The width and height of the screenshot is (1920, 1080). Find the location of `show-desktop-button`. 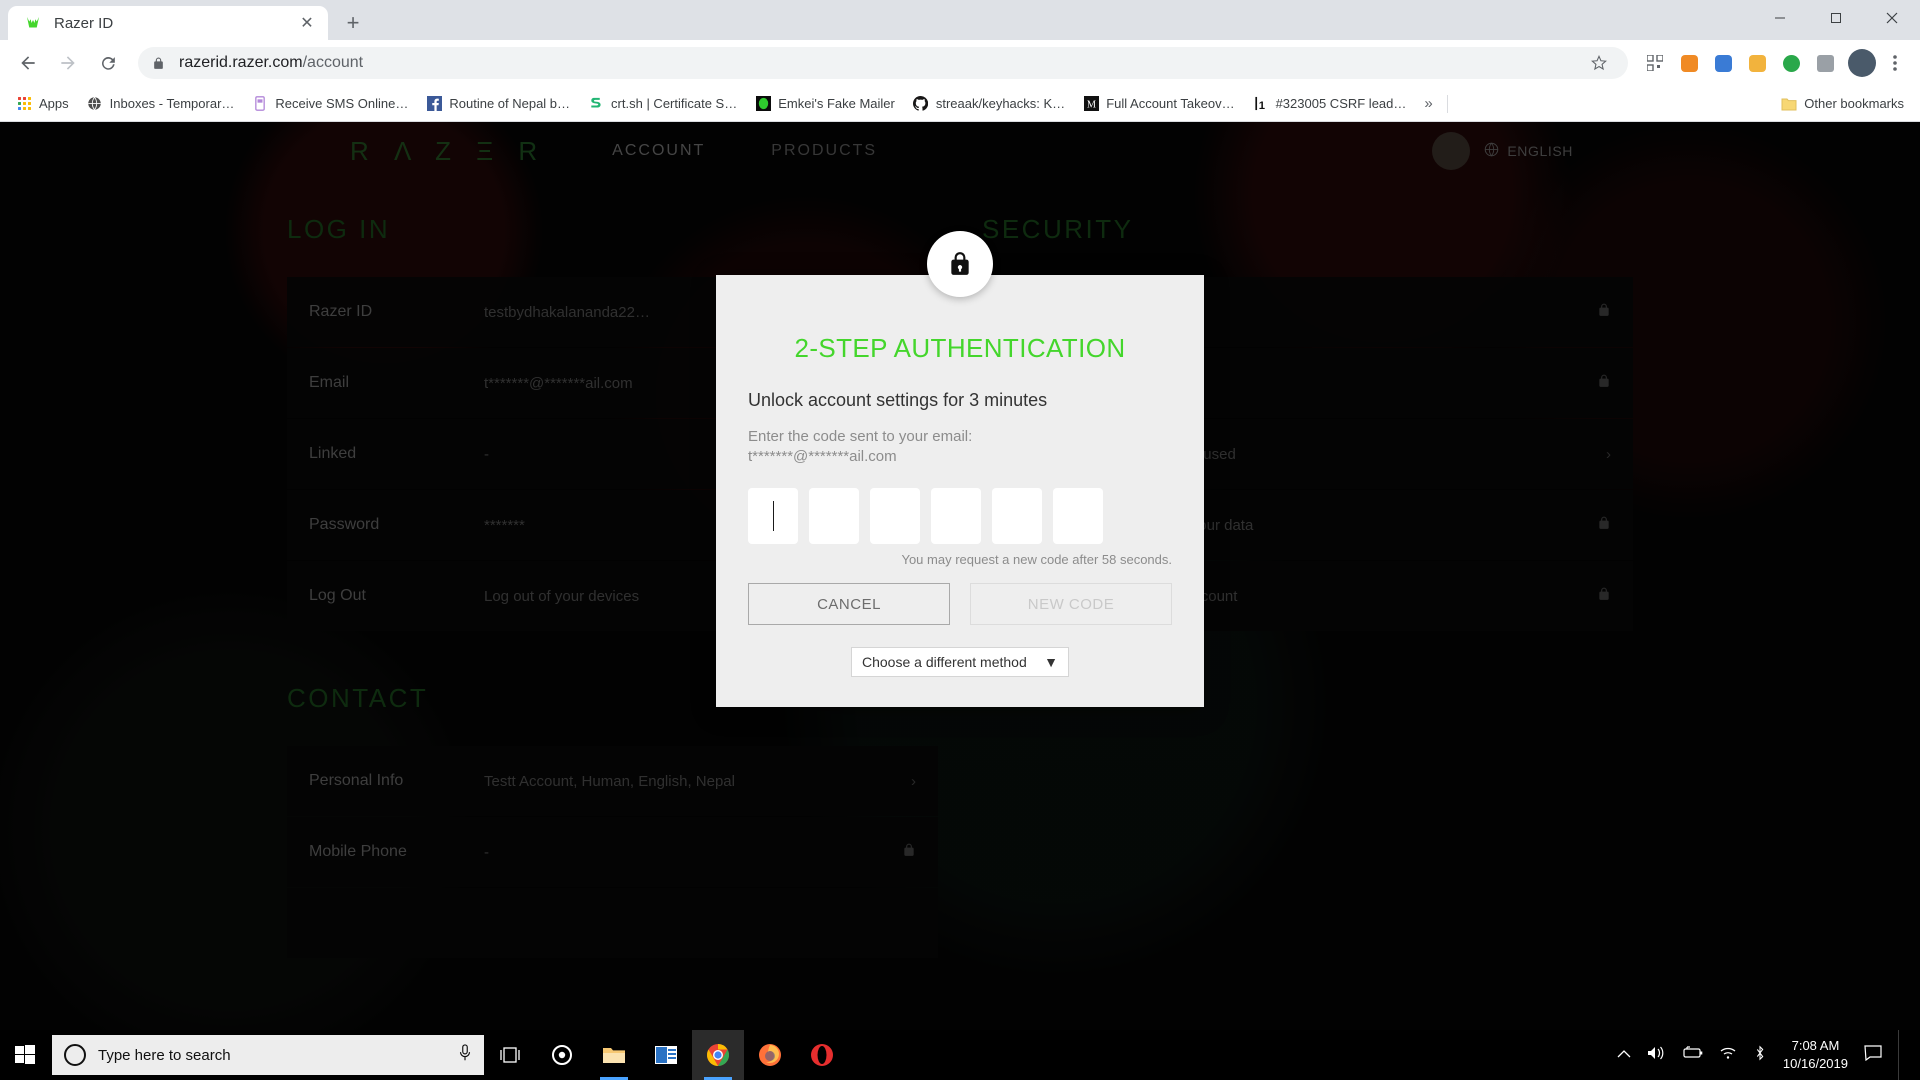

show-desktop-button is located at coordinates (1903, 1055).